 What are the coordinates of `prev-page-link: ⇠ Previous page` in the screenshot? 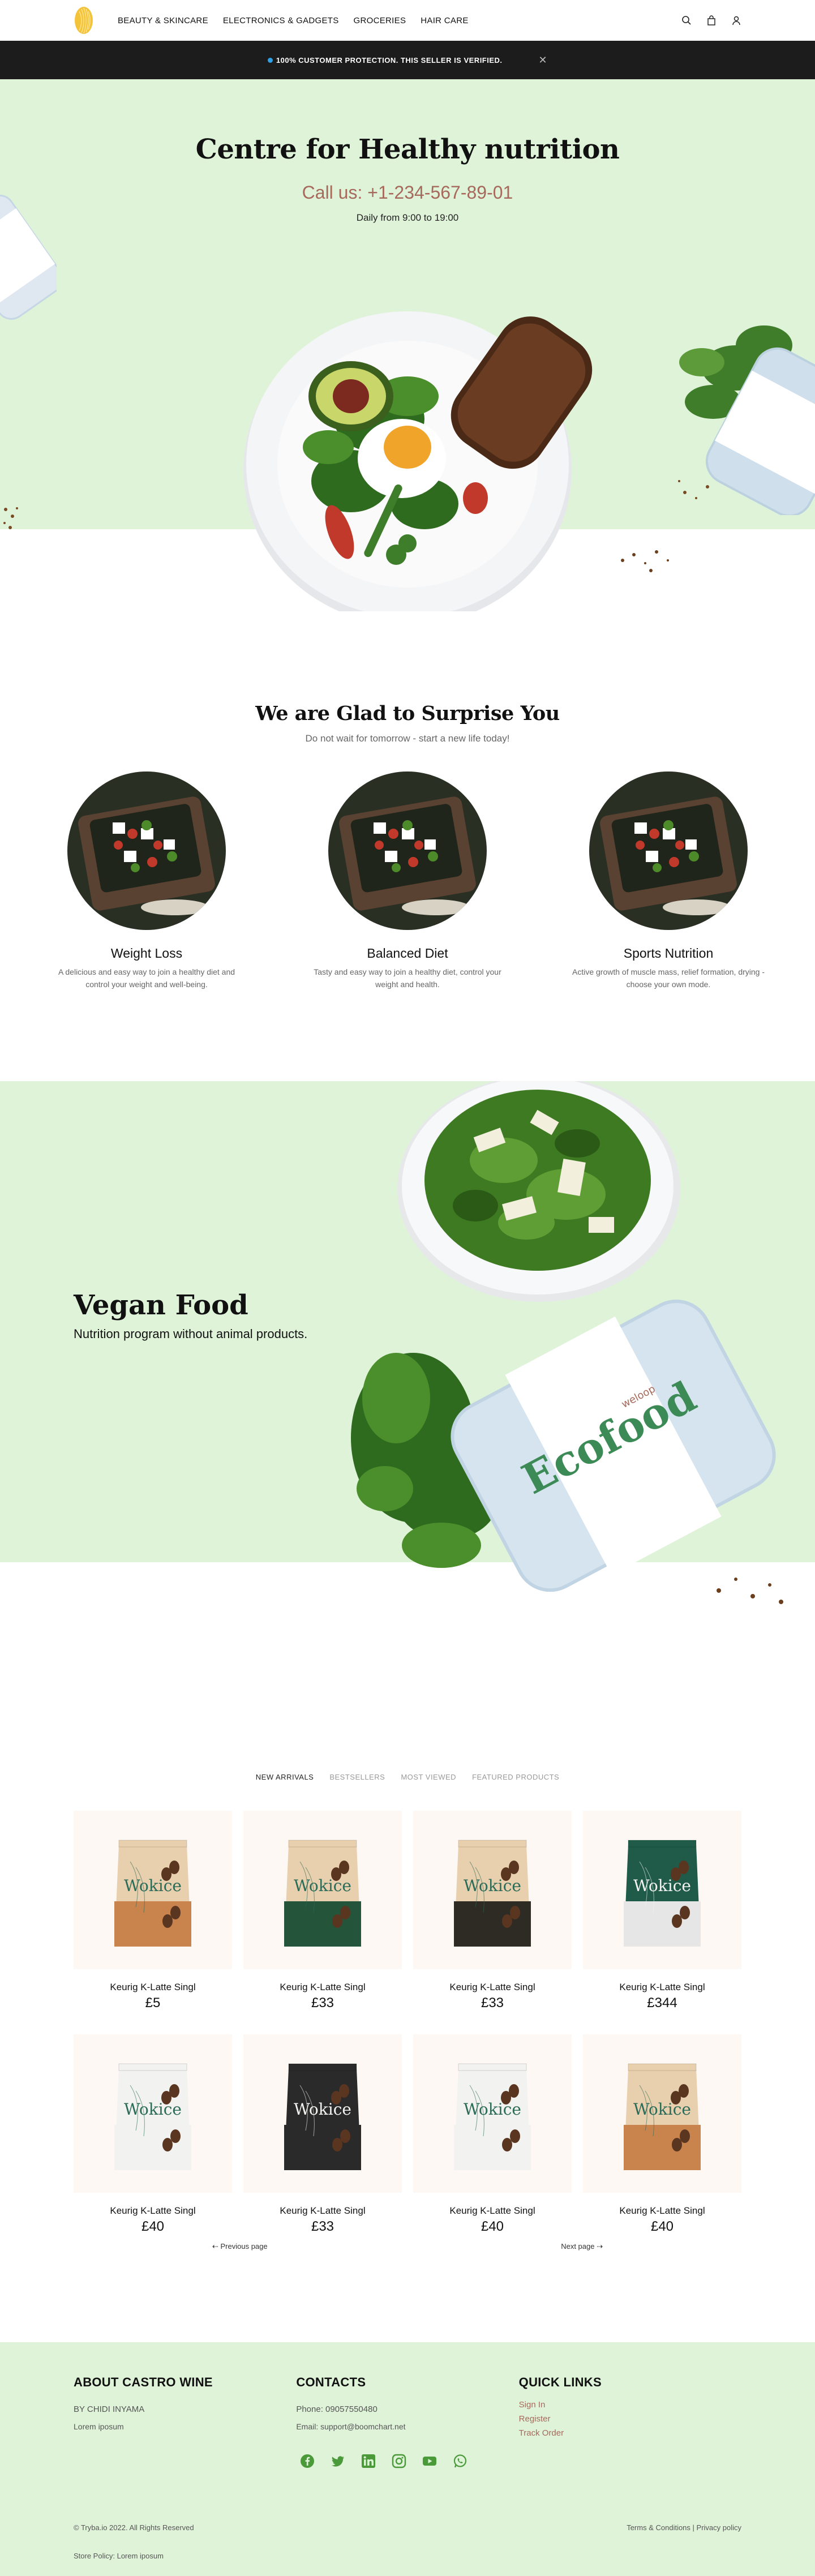 It's located at (240, 2246).